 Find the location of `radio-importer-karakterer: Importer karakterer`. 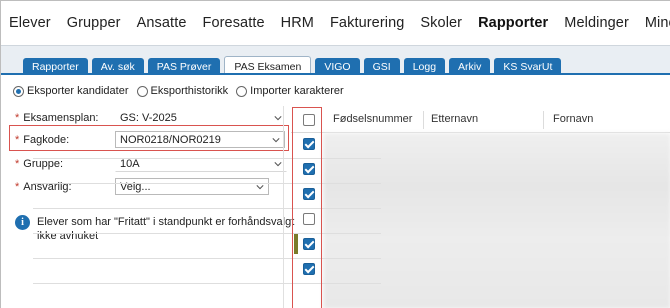

radio-importer-karakterer: Importer karakterer is located at coordinates (290, 91).